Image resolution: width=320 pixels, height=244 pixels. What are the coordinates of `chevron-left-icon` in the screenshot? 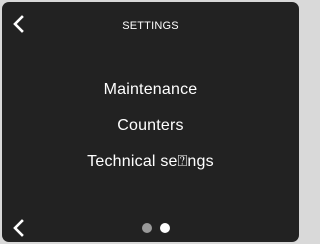 It's located at (18, 228).